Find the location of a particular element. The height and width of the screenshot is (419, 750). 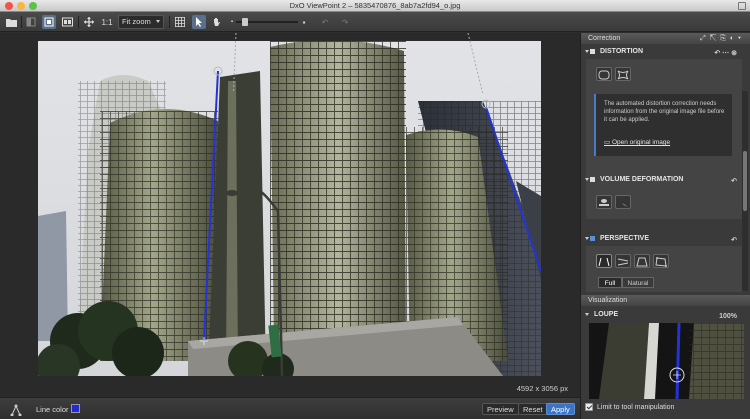

hand-tool-icon is located at coordinates (217, 22).